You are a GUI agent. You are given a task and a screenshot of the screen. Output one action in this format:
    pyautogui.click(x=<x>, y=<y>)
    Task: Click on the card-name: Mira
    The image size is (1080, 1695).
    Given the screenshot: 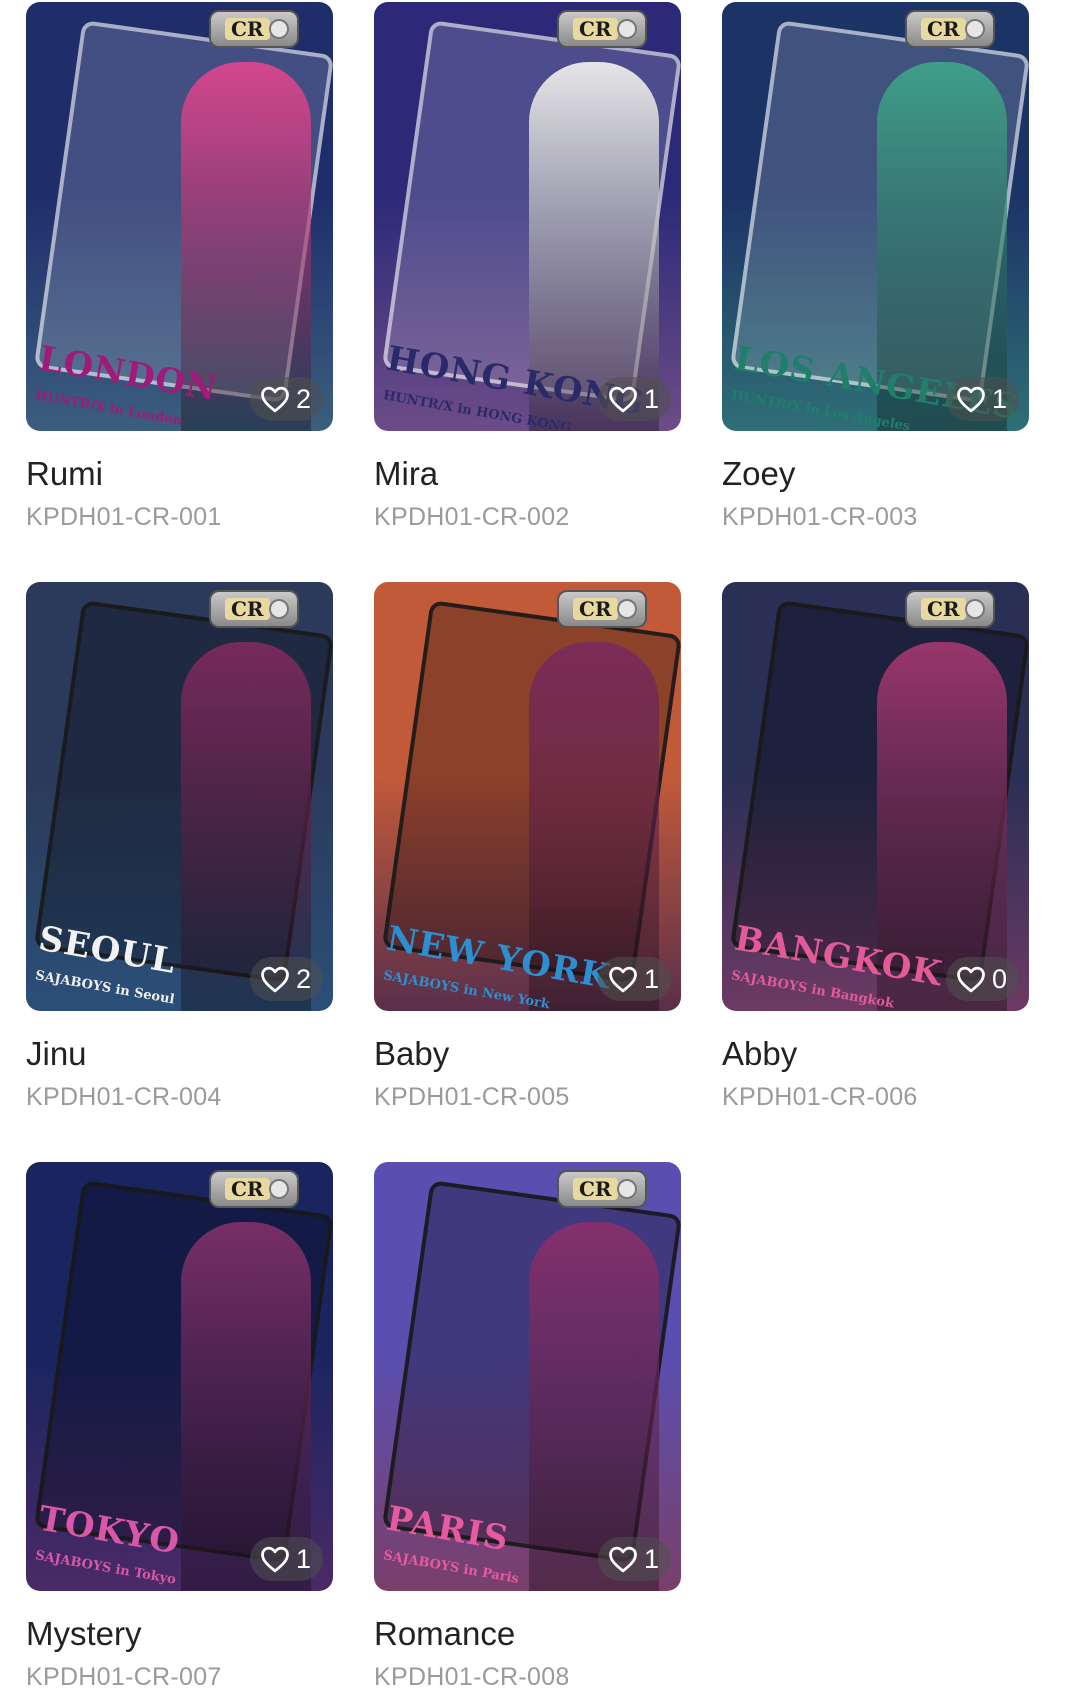 What is the action you would take?
    pyautogui.click(x=406, y=473)
    